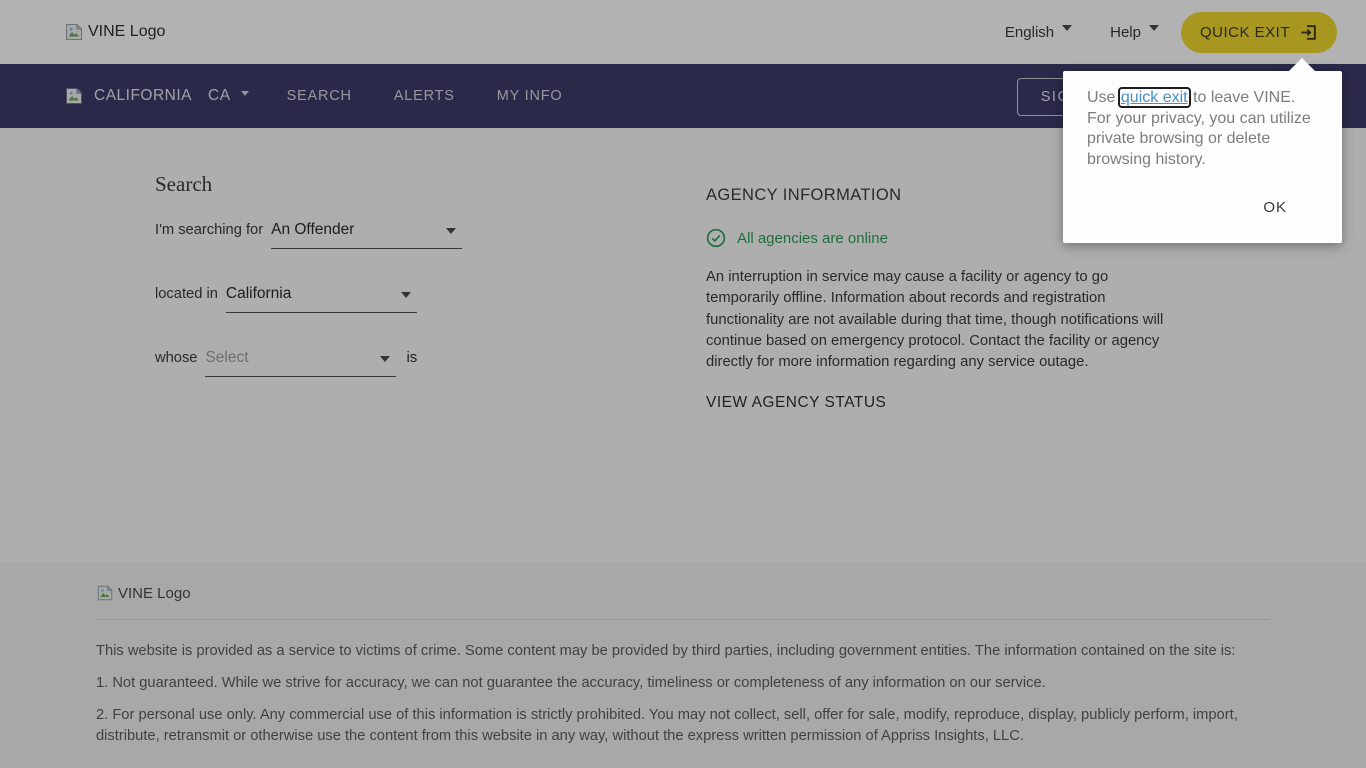 The width and height of the screenshot is (1366, 768). What do you see at coordinates (1103, 97) in the screenshot?
I see `tooltip-text-prefix: Use` at bounding box center [1103, 97].